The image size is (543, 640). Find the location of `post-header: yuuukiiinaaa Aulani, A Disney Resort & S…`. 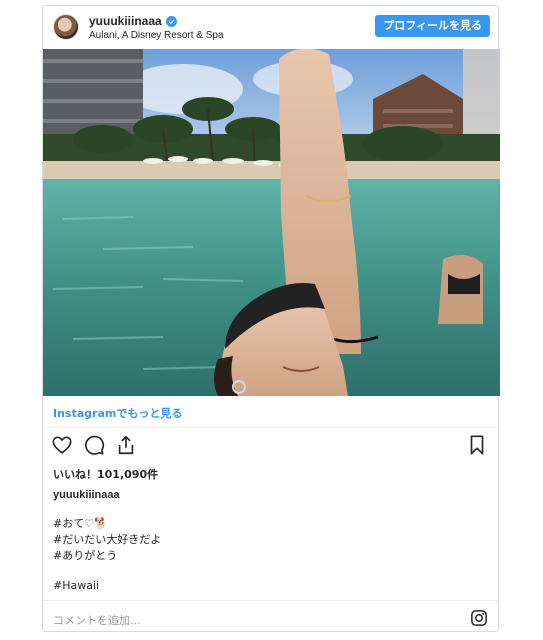

post-header: yuuukiiinaaa Aulani, A Disney Resort & S… is located at coordinates (270, 27).